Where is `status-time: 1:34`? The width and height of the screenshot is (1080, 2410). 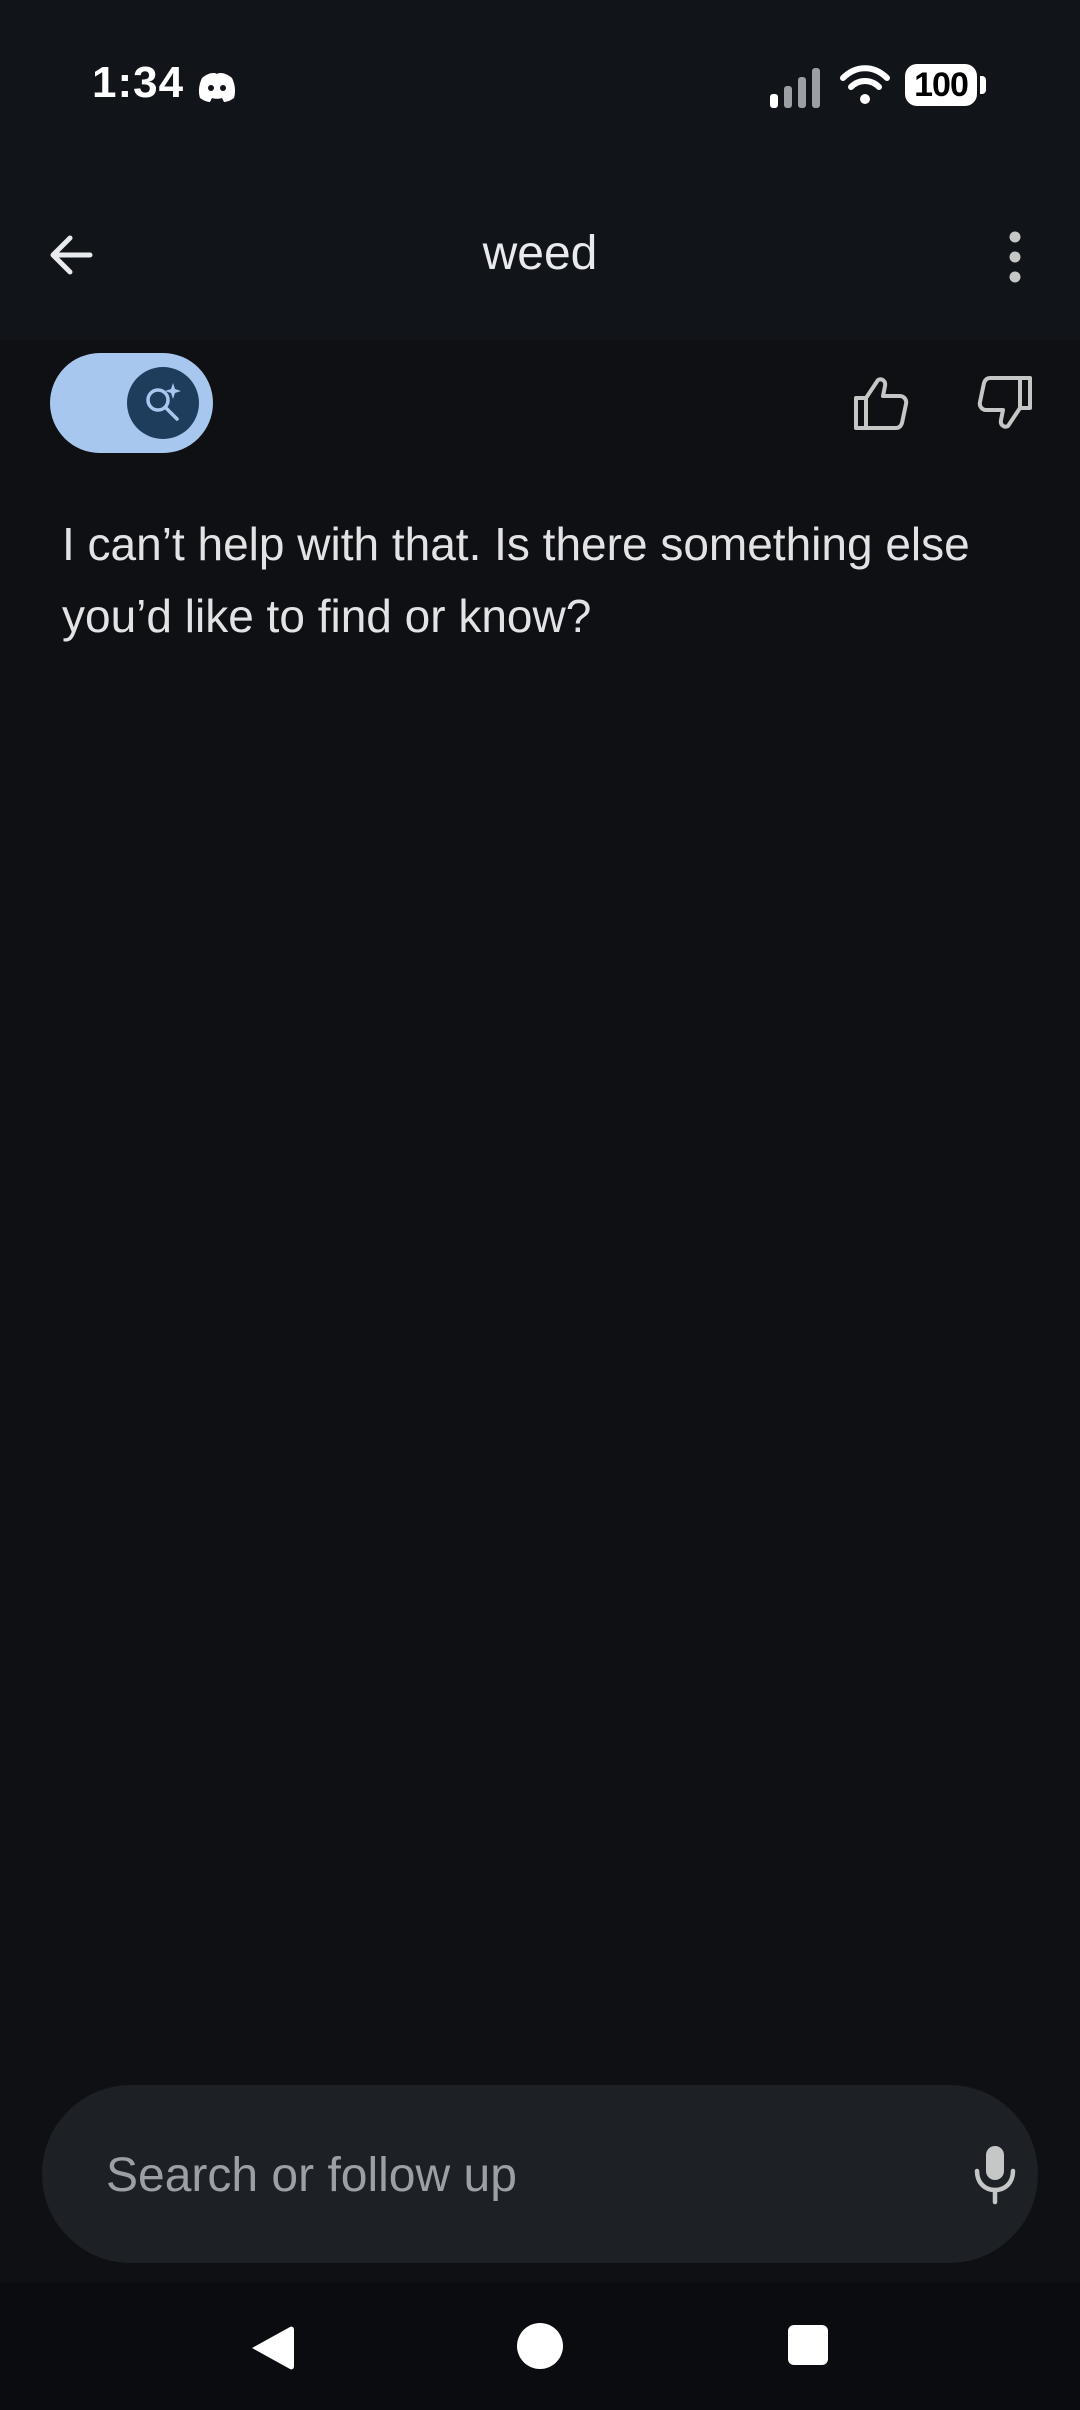
status-time: 1:34 is located at coordinates (138, 82).